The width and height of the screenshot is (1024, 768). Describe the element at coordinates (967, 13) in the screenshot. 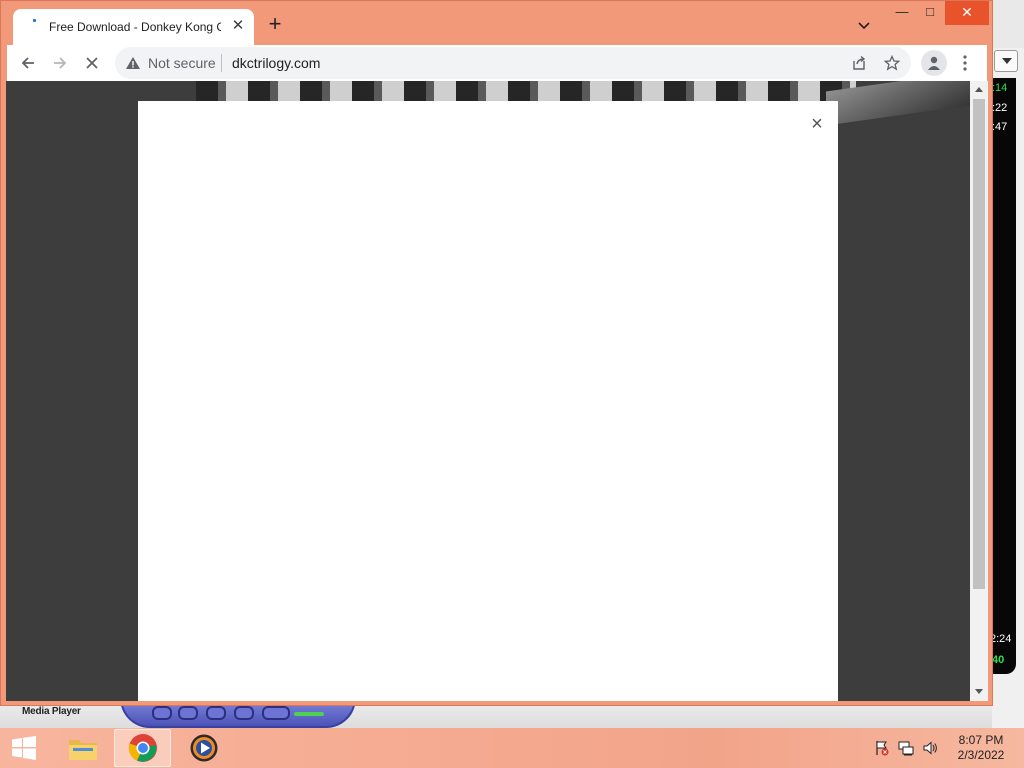

I see `window-close-button: ✕` at that location.